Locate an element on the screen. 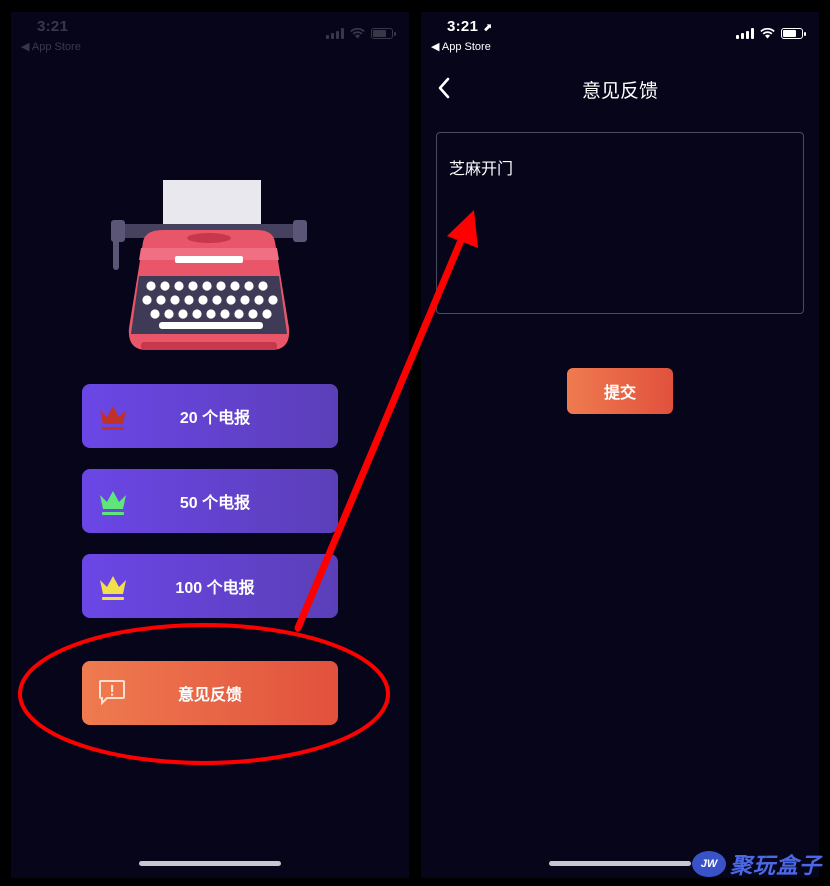  option-20-telegrams: 20 个电报 is located at coordinates (210, 416).